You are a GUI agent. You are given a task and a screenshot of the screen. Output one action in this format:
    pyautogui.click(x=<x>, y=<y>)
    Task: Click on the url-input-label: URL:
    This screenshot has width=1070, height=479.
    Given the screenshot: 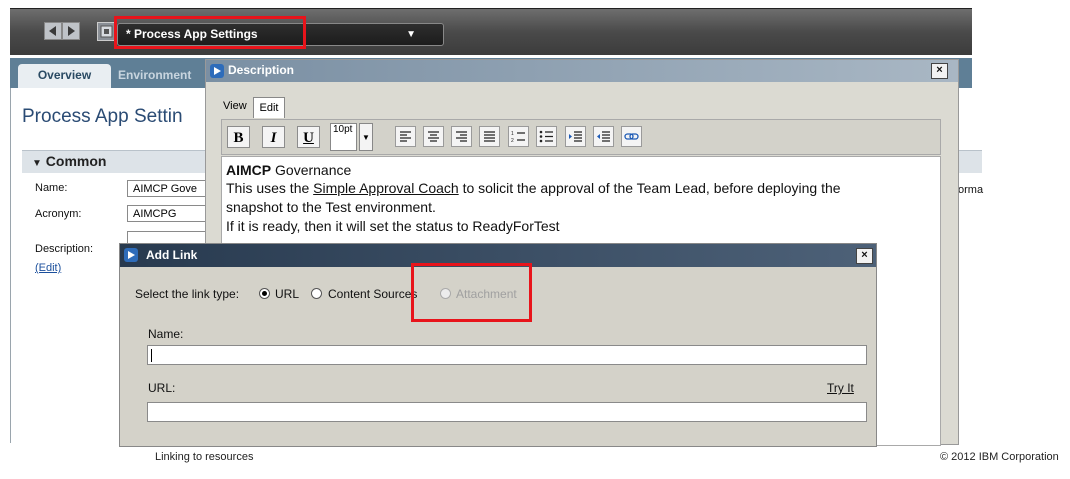 What is the action you would take?
    pyautogui.click(x=162, y=388)
    